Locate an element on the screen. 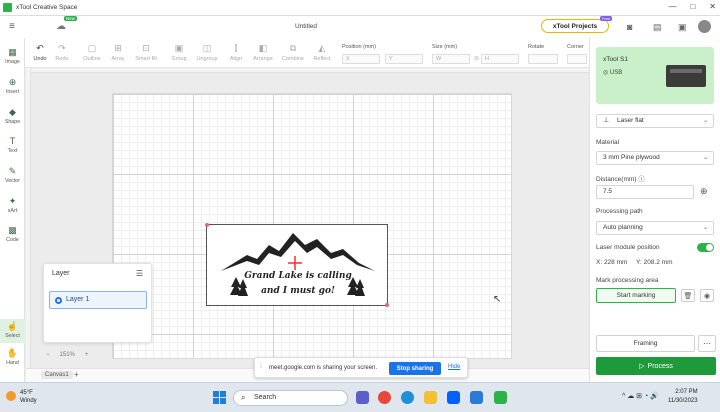  xtool-projects-label: xTool Projects is located at coordinates (575, 26).